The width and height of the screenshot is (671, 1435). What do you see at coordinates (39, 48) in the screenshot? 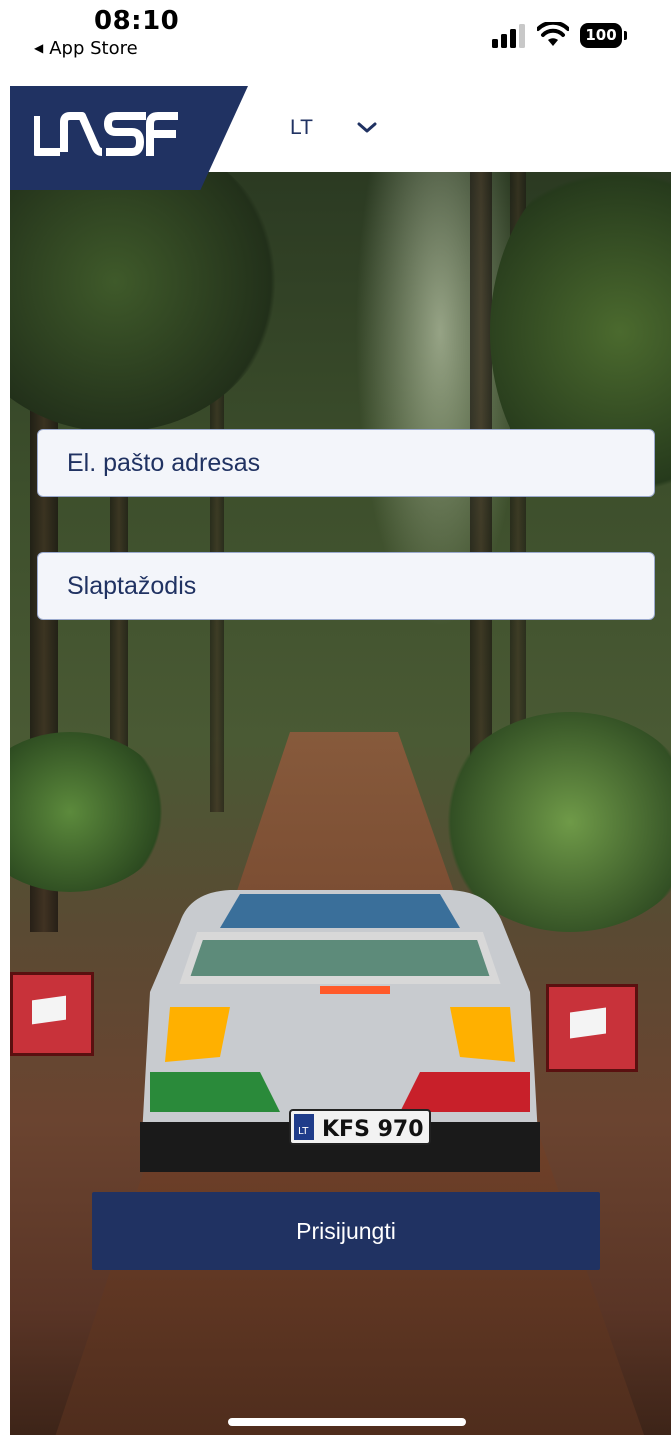
I see `back-triangle-icon: ◀` at bounding box center [39, 48].